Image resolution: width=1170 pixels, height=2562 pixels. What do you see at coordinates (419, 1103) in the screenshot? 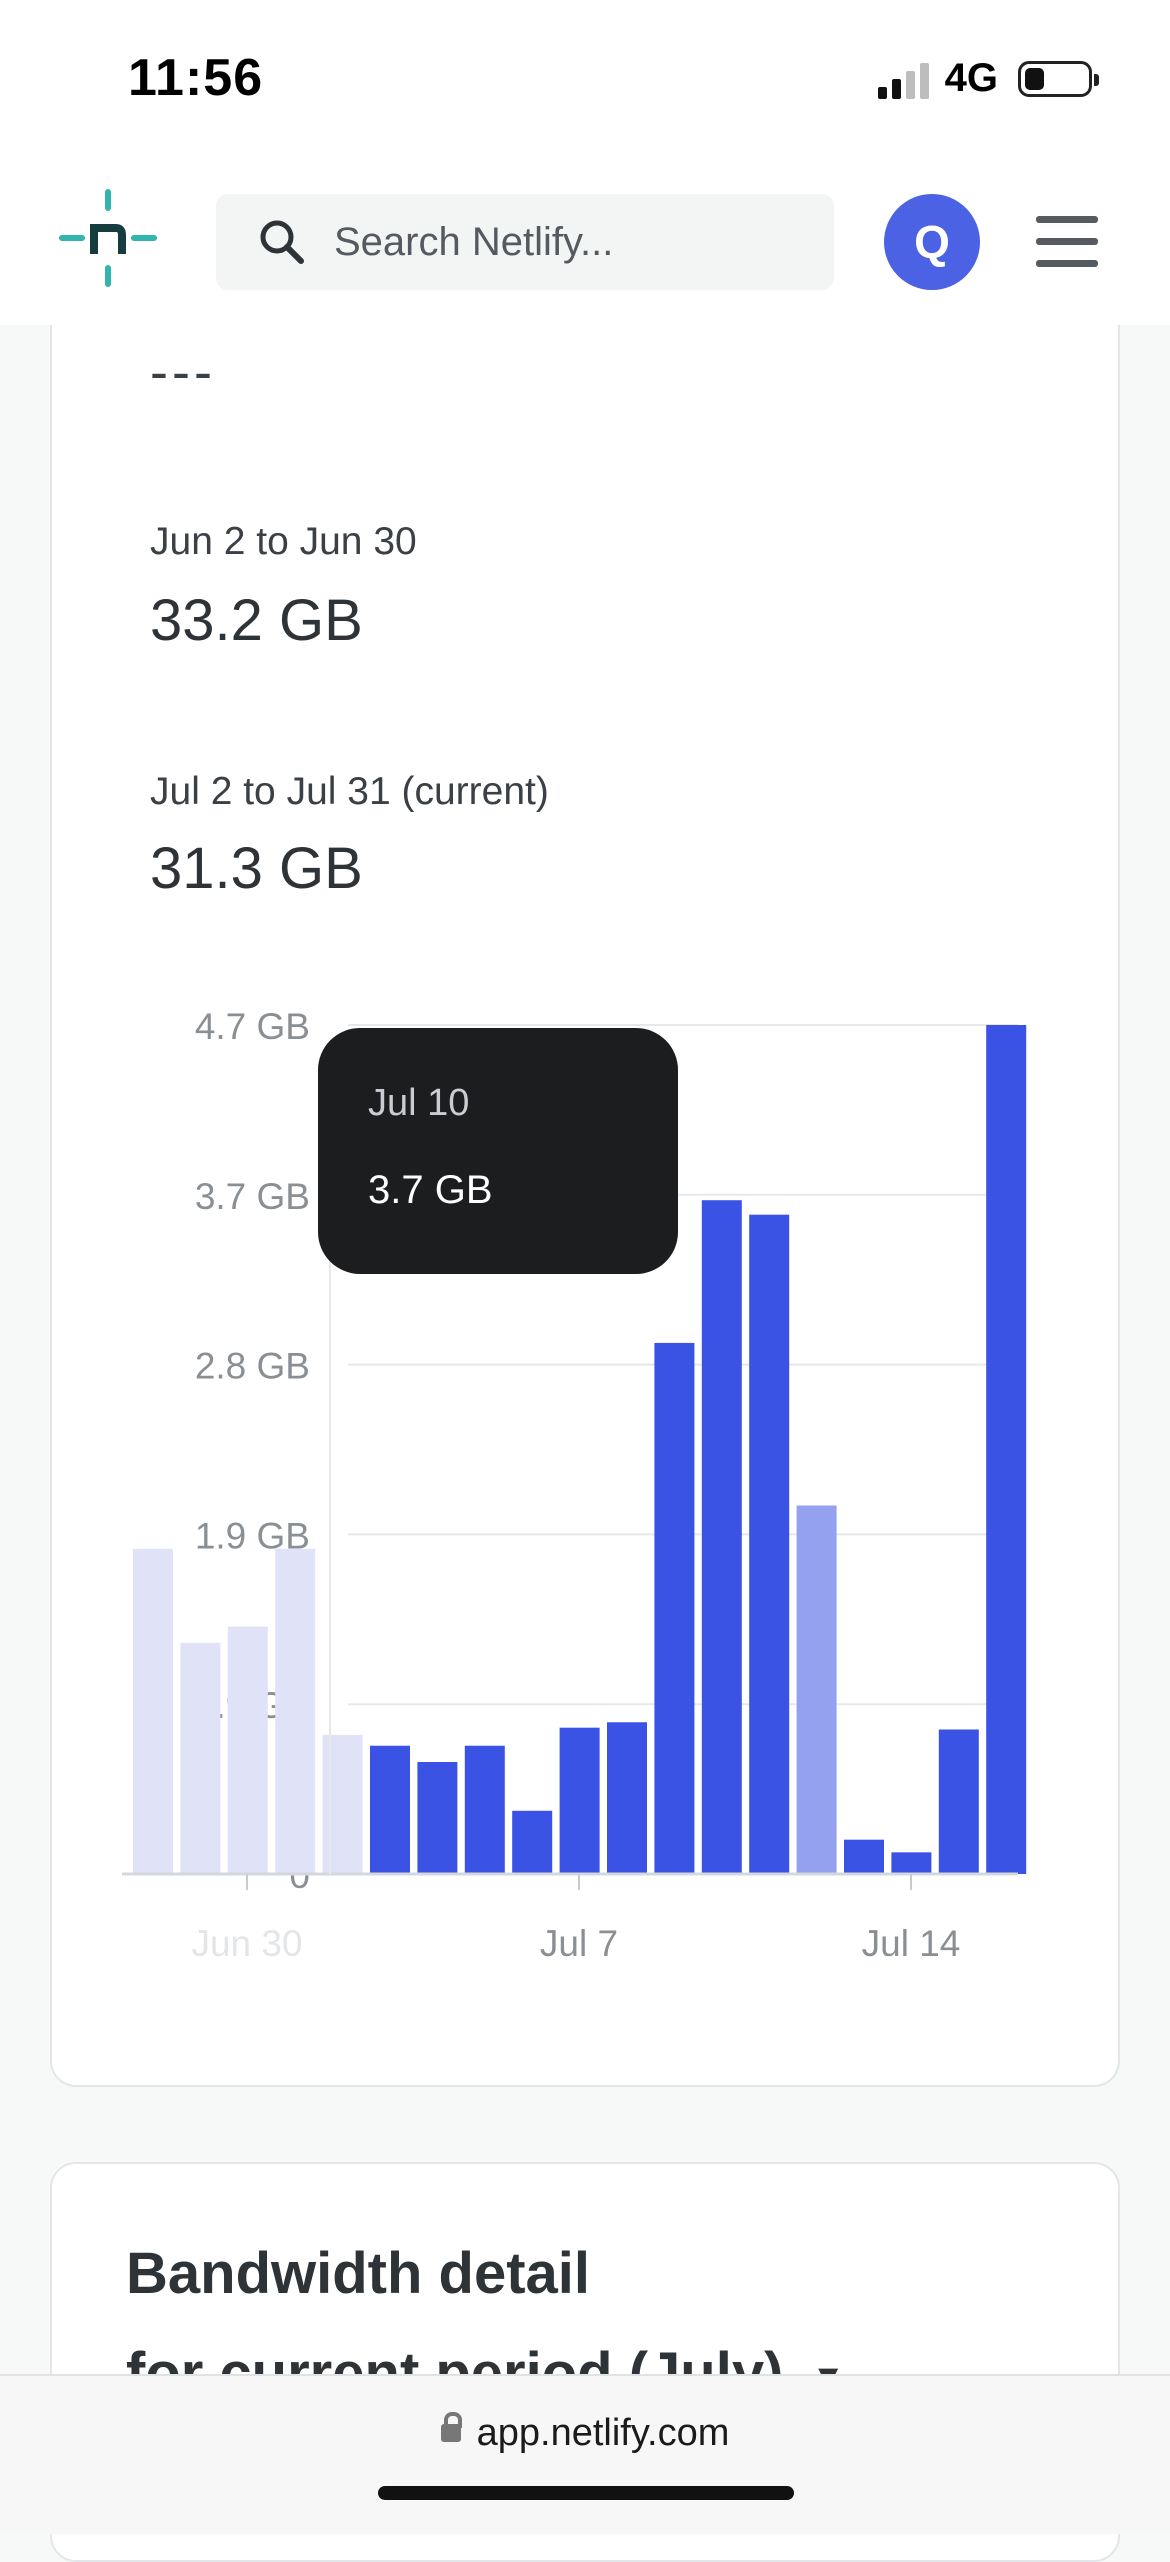
I see `tooltip-date: Jul 10` at bounding box center [419, 1103].